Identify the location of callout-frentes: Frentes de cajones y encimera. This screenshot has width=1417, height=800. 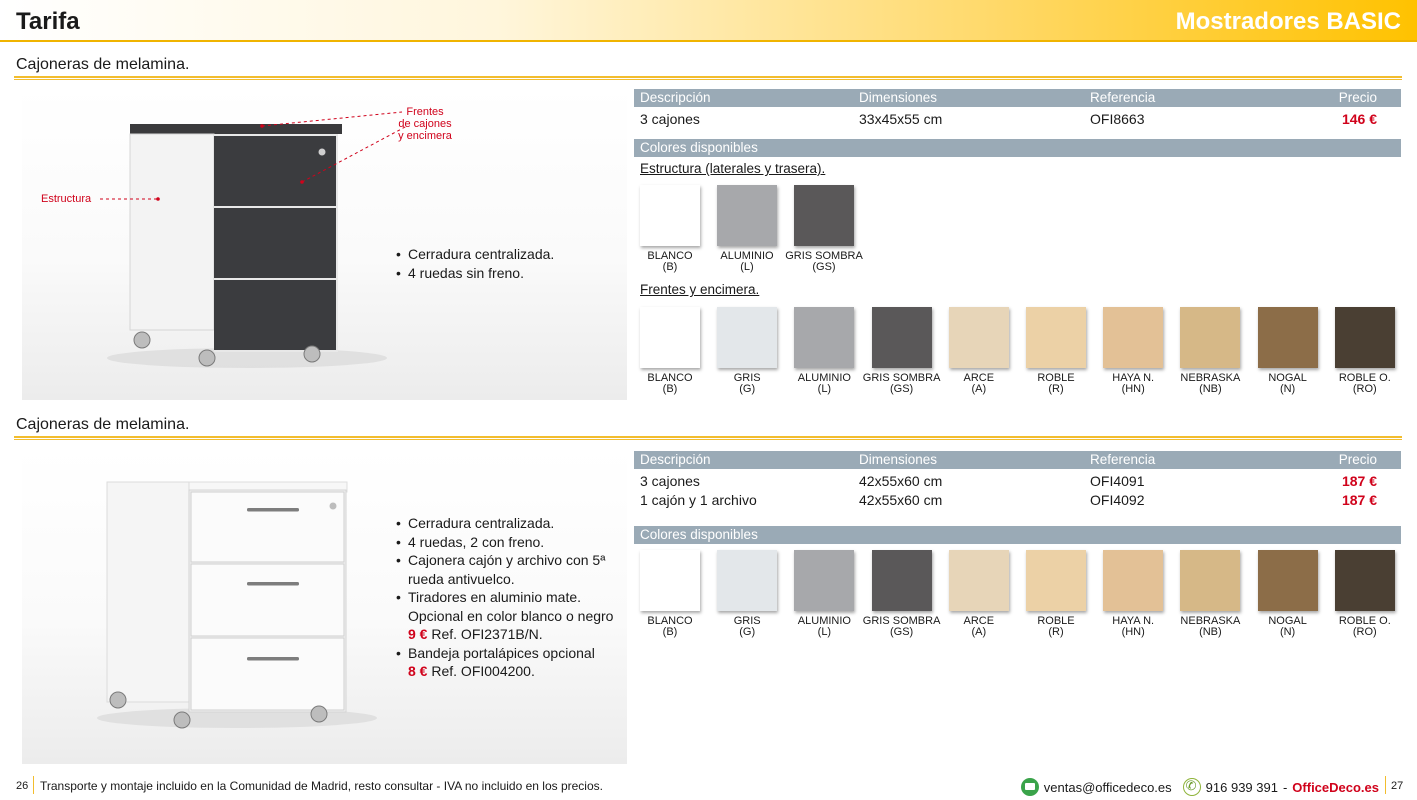
(425, 124).